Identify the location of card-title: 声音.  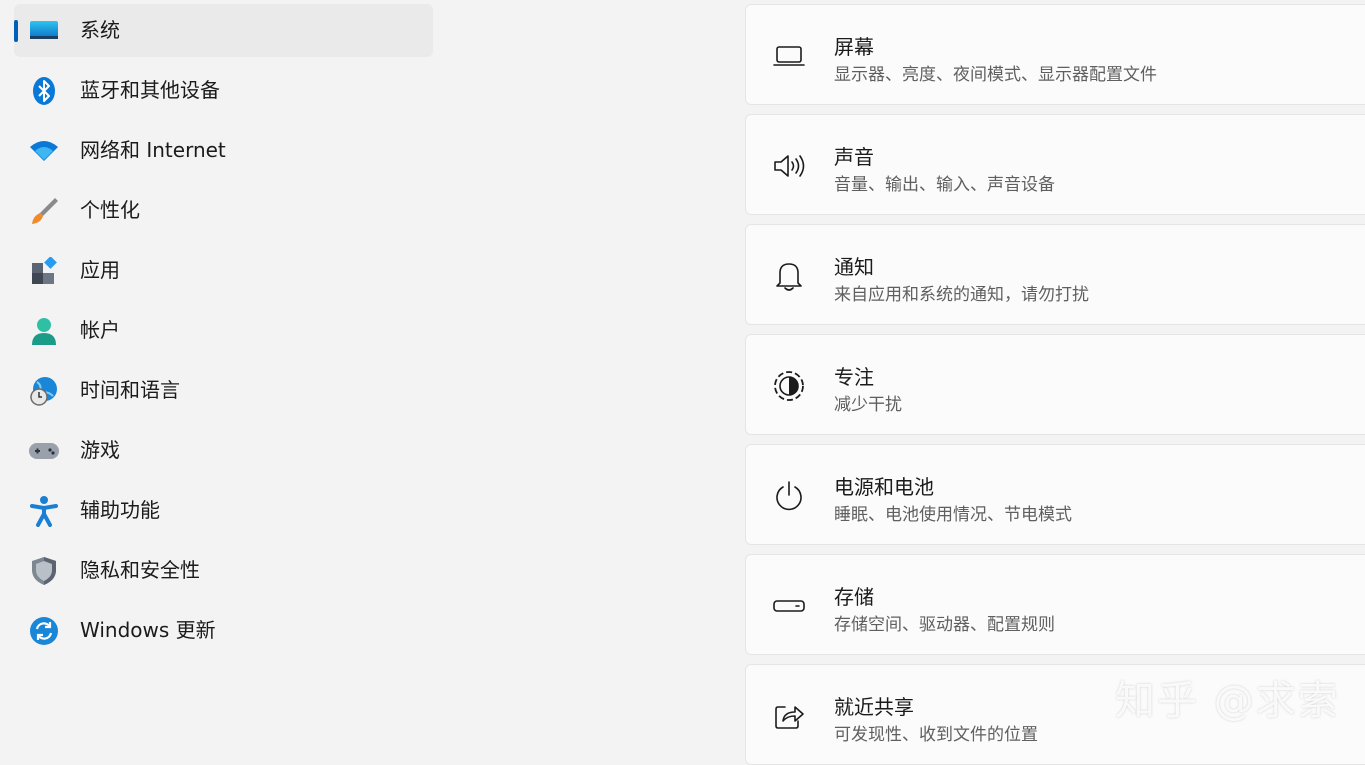
(854, 157).